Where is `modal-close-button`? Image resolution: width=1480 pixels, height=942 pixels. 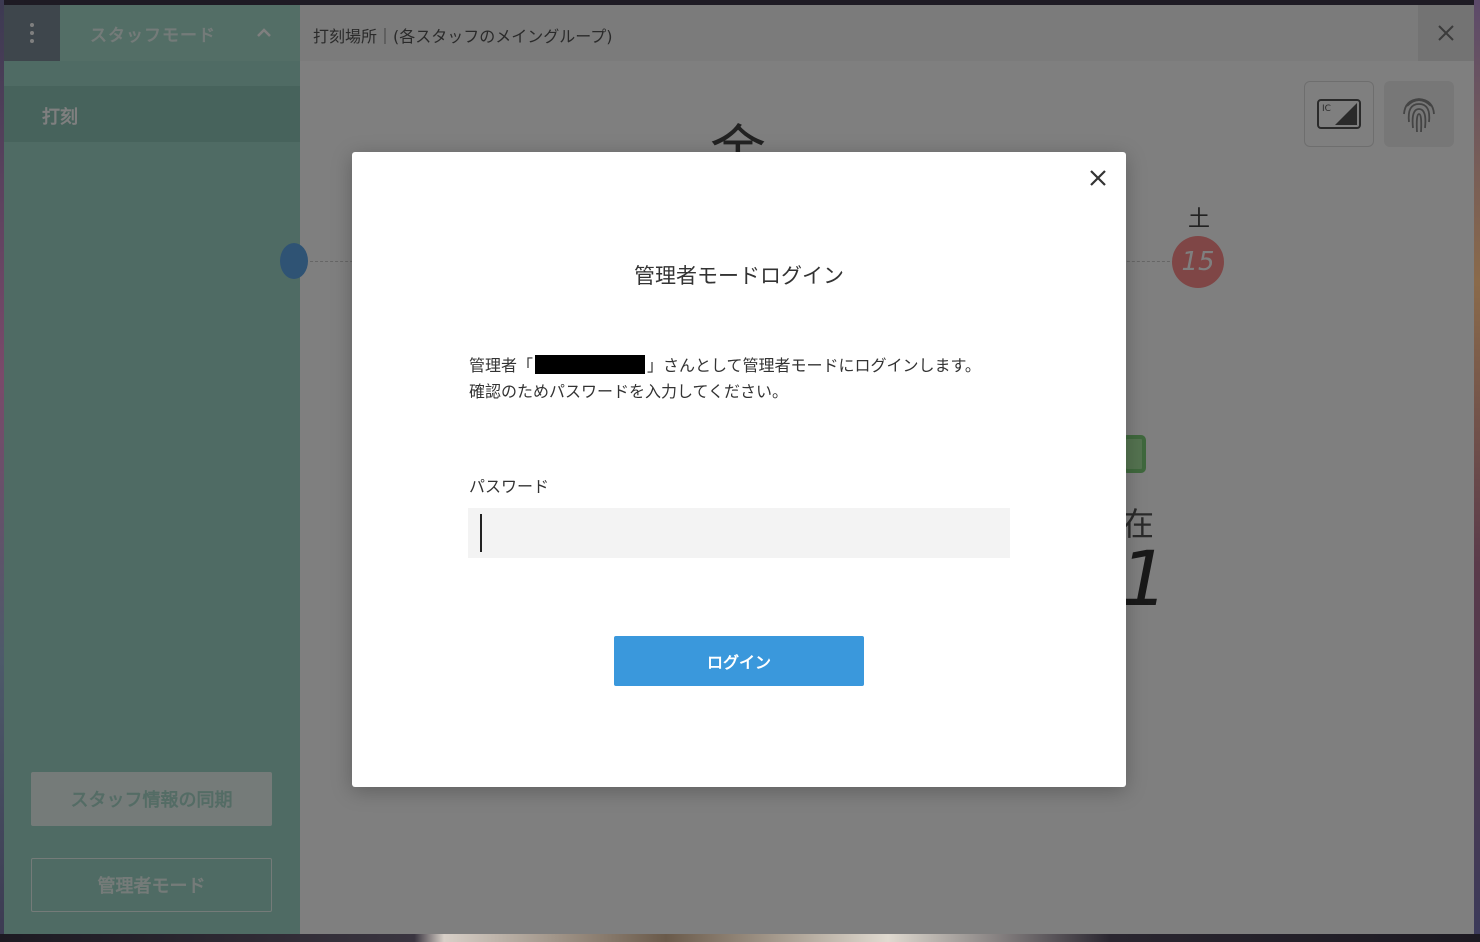 modal-close-button is located at coordinates (1098, 178).